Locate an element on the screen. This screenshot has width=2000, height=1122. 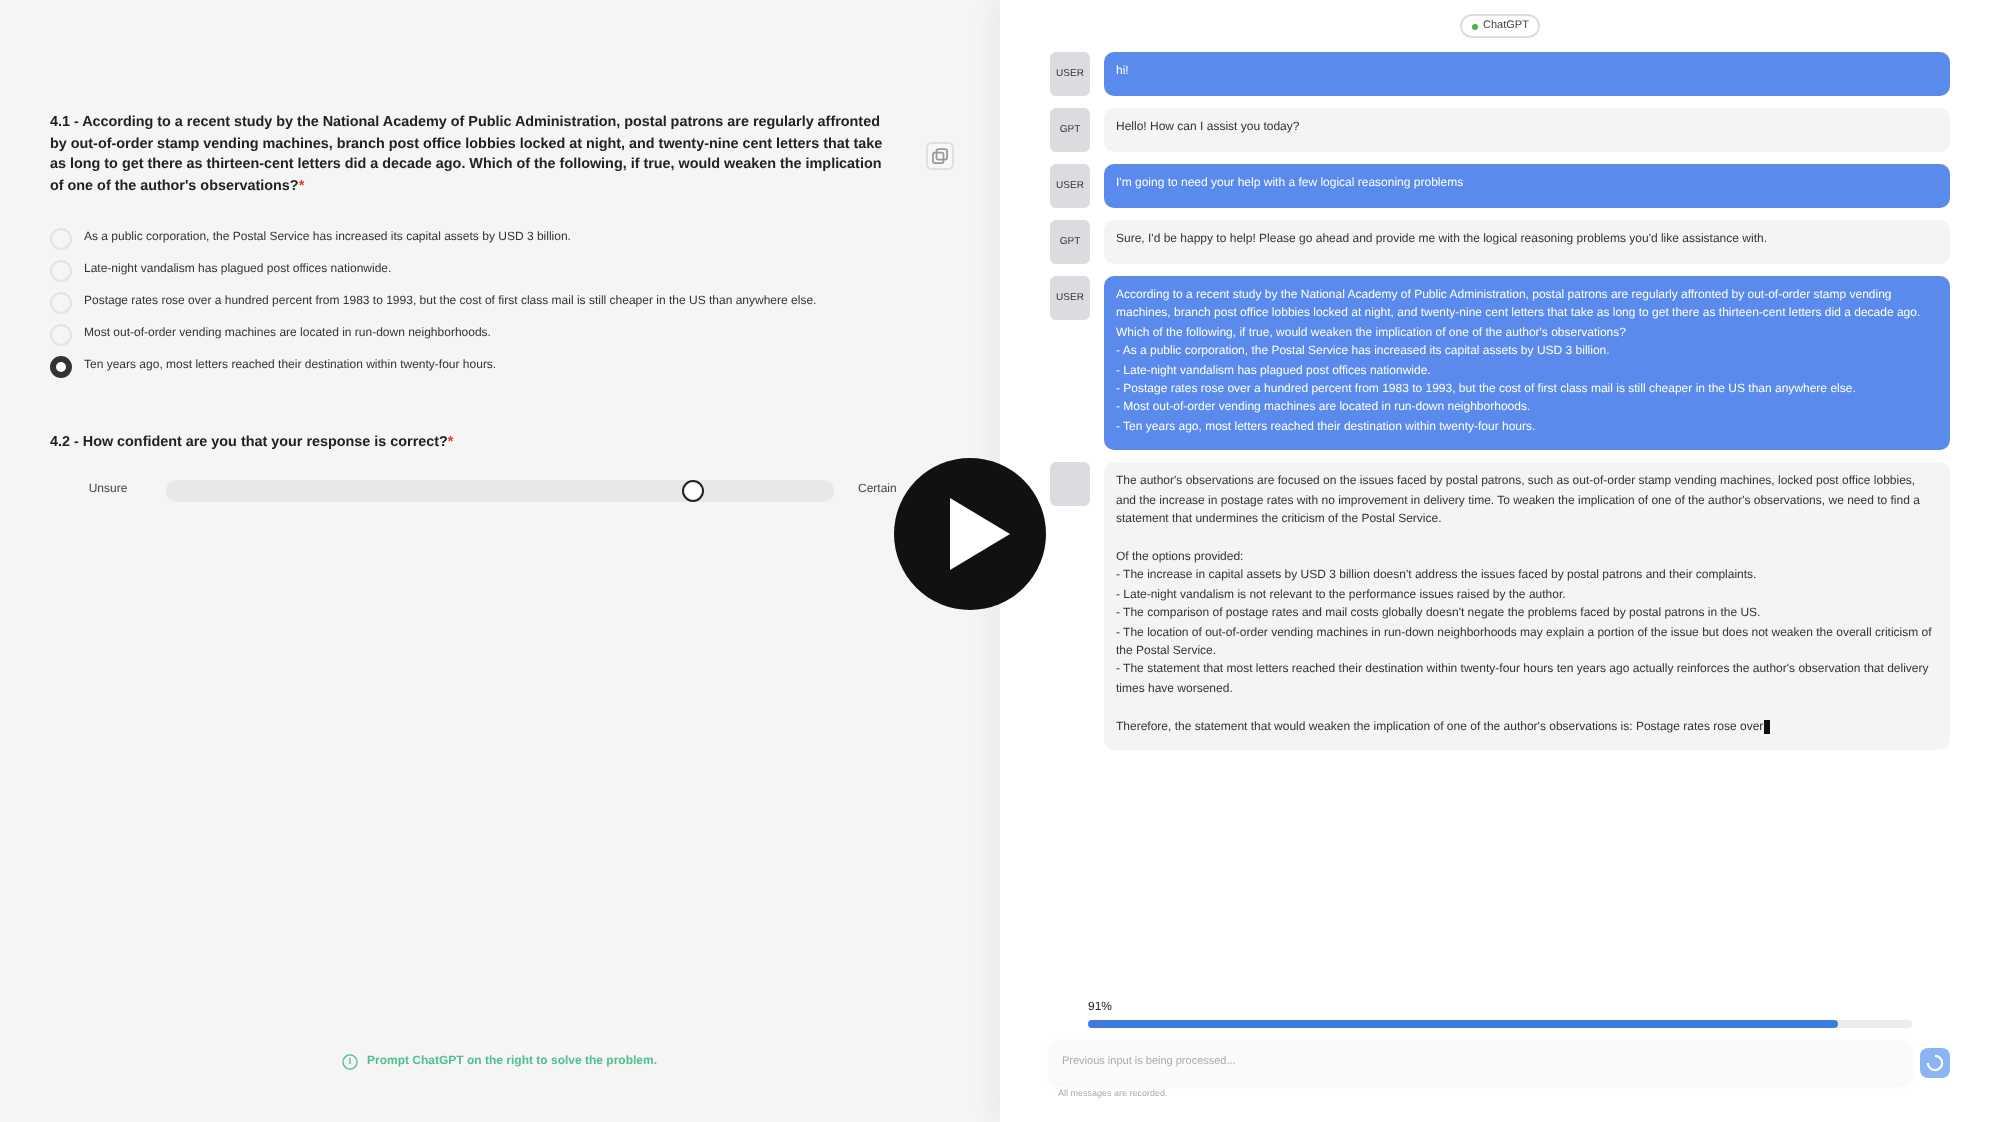
slider-thumb is located at coordinates (693, 490).